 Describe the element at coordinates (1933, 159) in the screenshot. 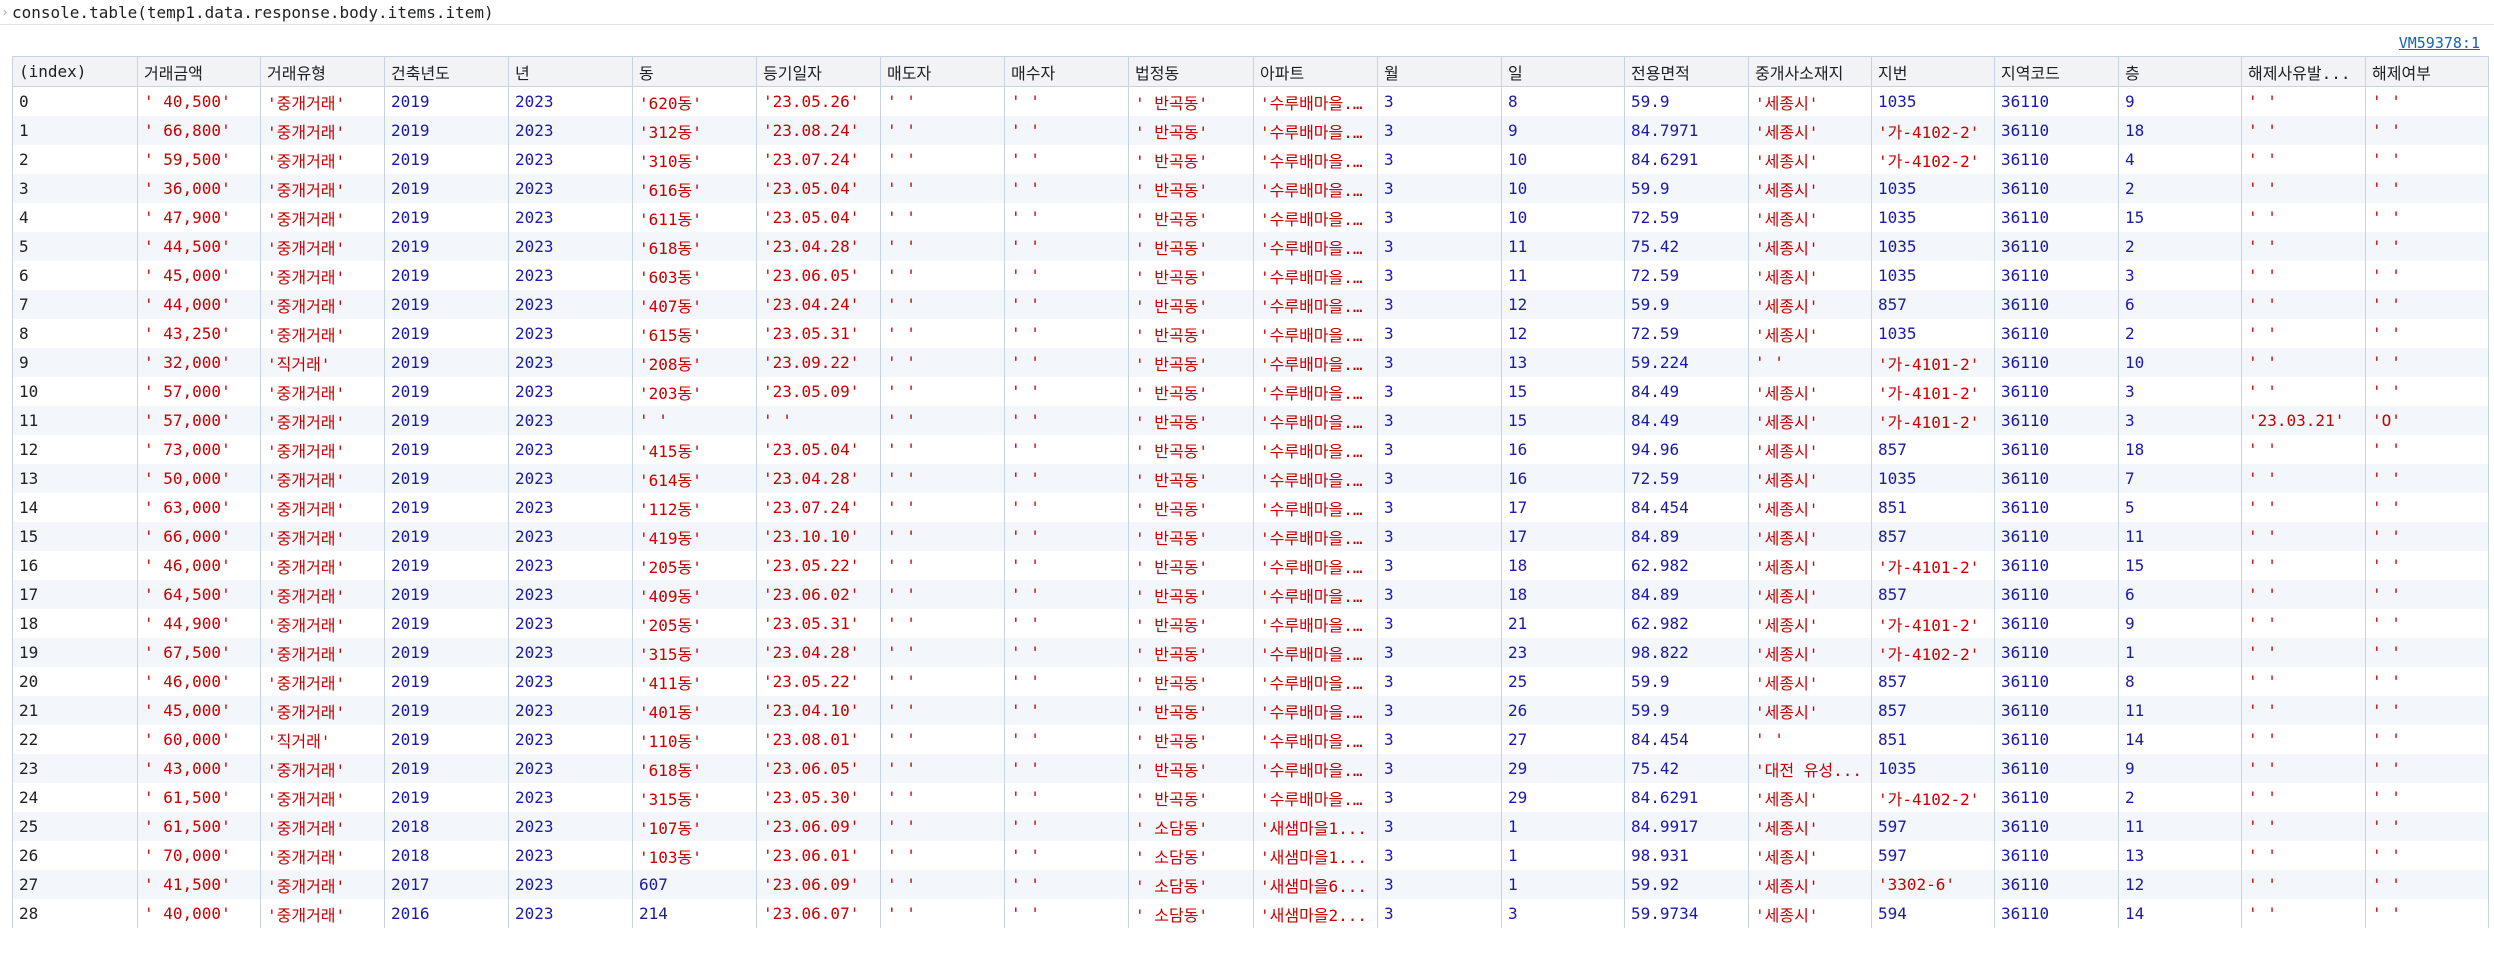

I see `table-cell: '가-4102-2'` at that location.